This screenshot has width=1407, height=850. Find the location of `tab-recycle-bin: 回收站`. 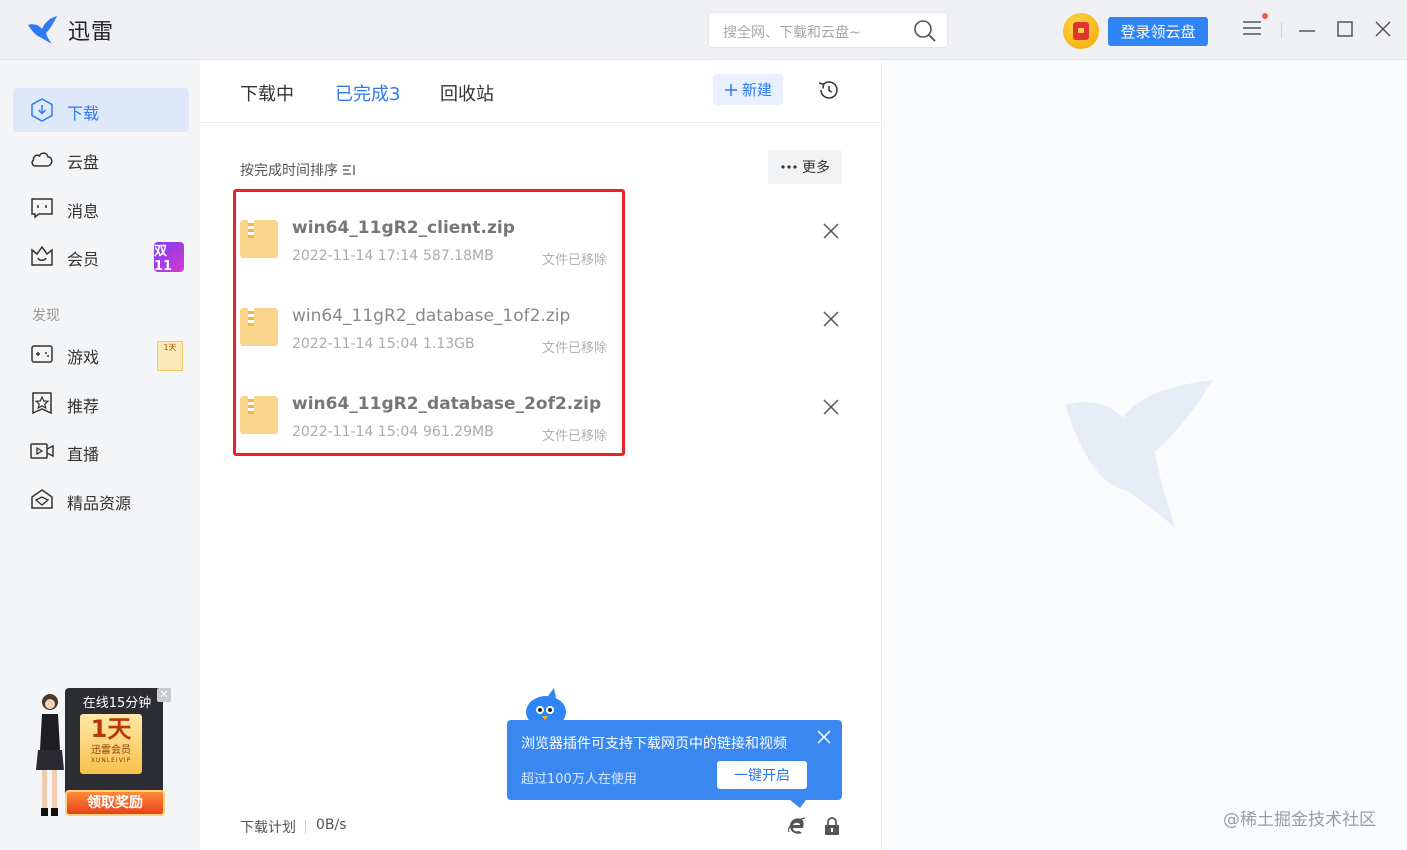

tab-recycle-bin: 回收站 is located at coordinates (467, 93).